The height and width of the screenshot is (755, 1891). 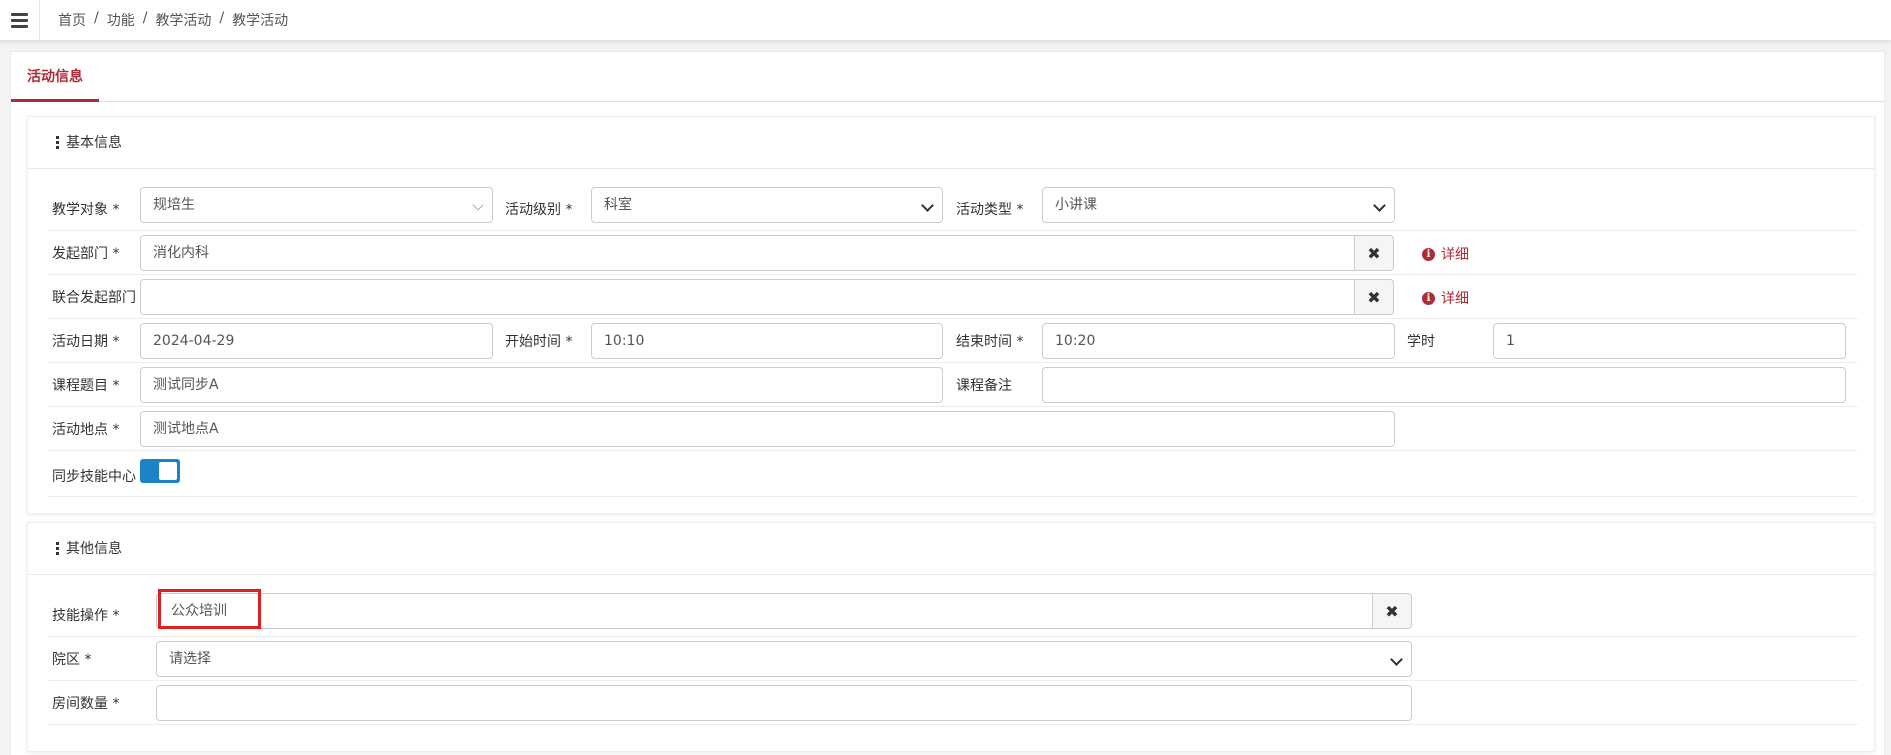 What do you see at coordinates (984, 386) in the screenshot?
I see `course-note-label: 课程备注` at bounding box center [984, 386].